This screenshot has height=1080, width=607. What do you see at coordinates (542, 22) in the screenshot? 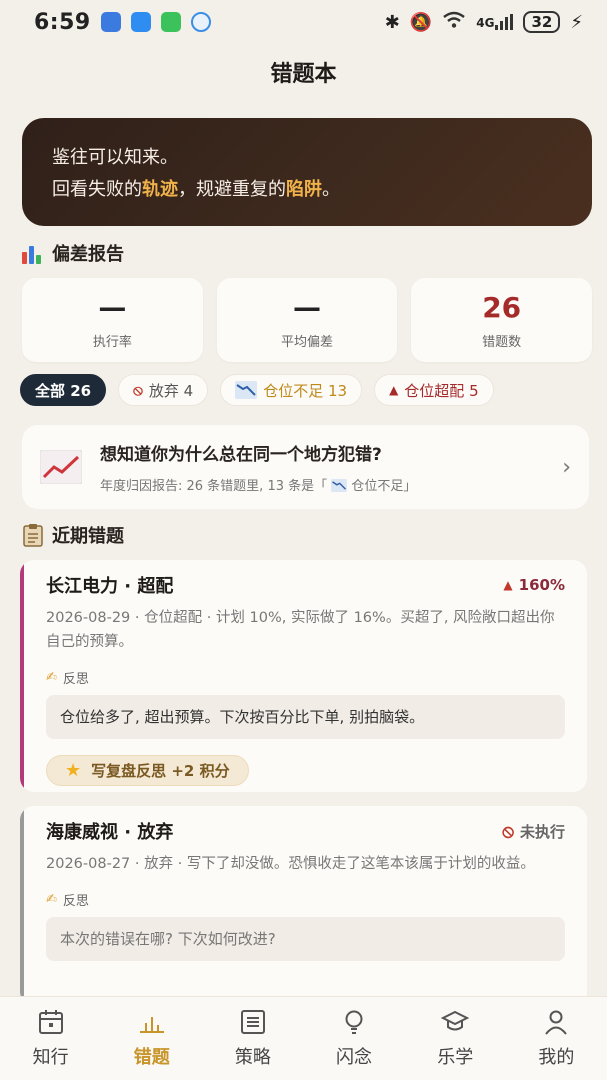
I see `battery-indicator: 32` at bounding box center [542, 22].